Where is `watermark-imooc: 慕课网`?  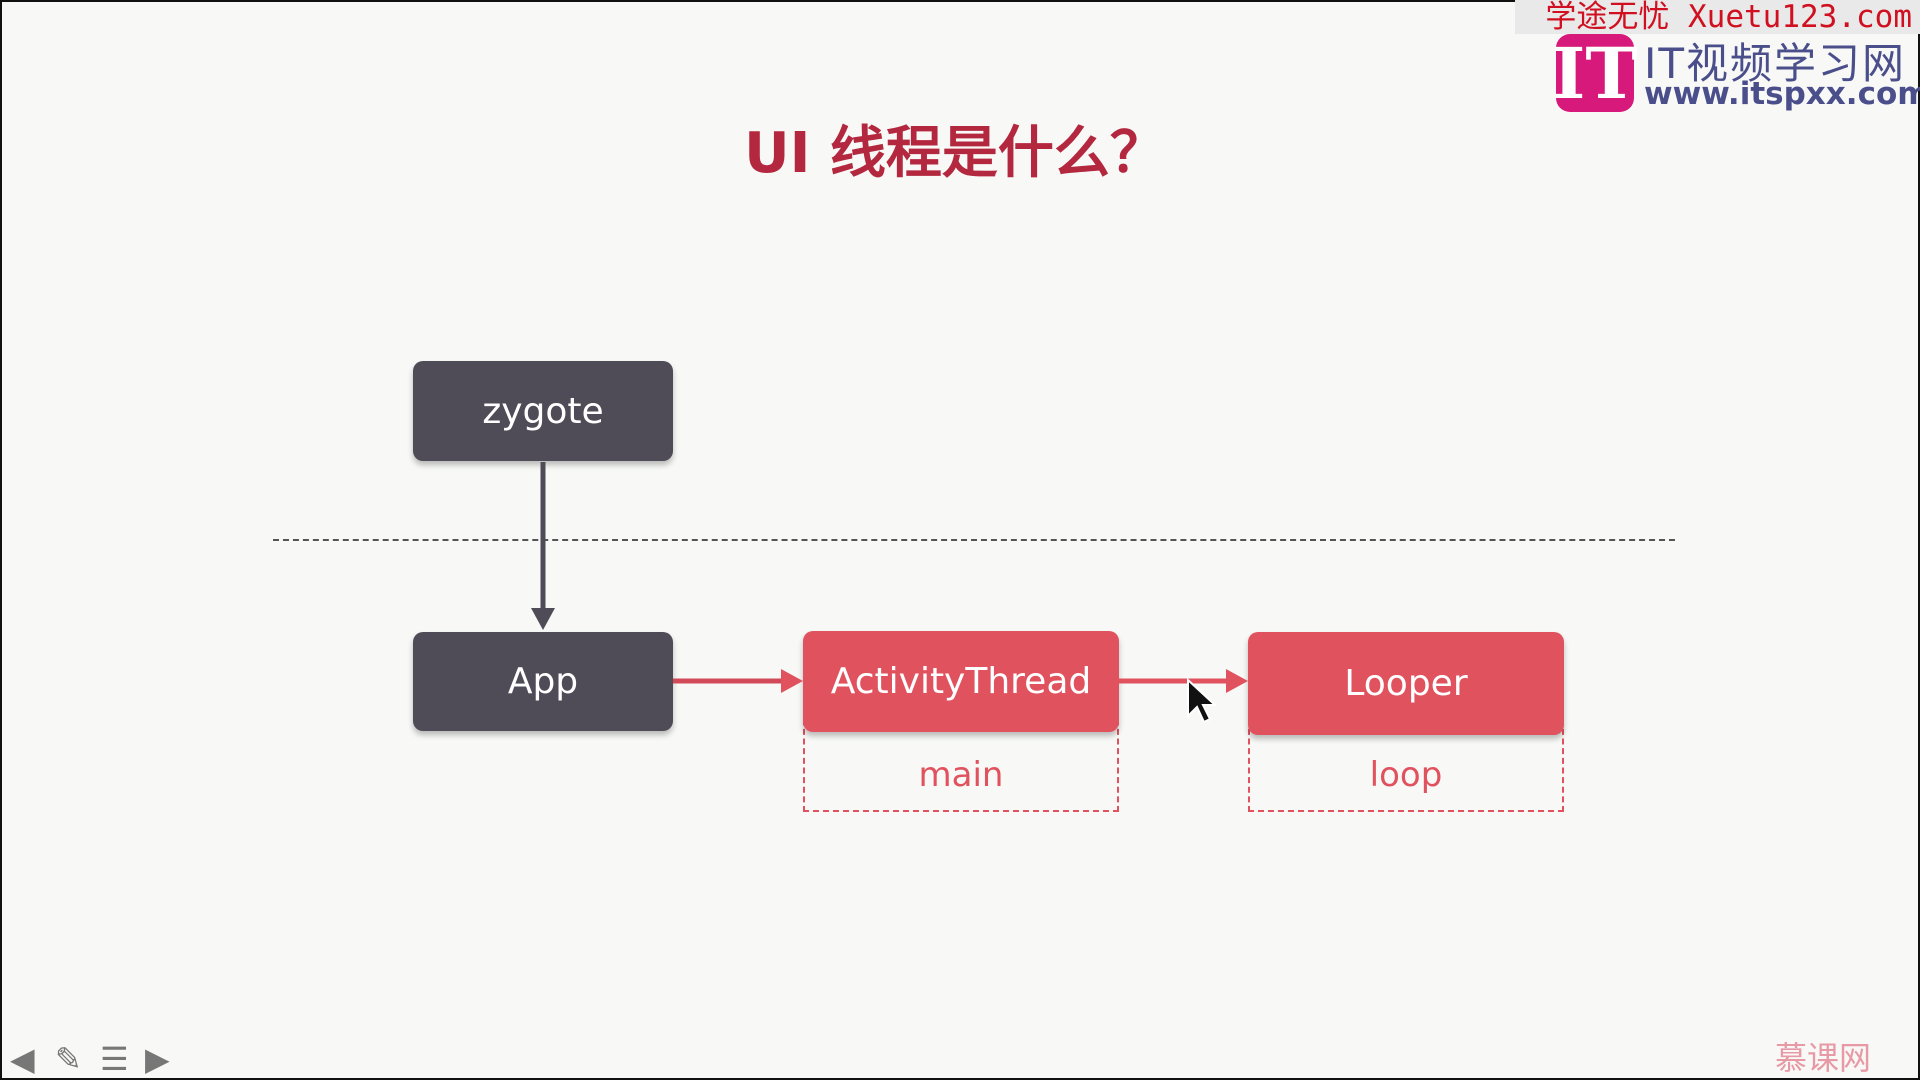 watermark-imooc: 慕课网 is located at coordinates (1823, 1058).